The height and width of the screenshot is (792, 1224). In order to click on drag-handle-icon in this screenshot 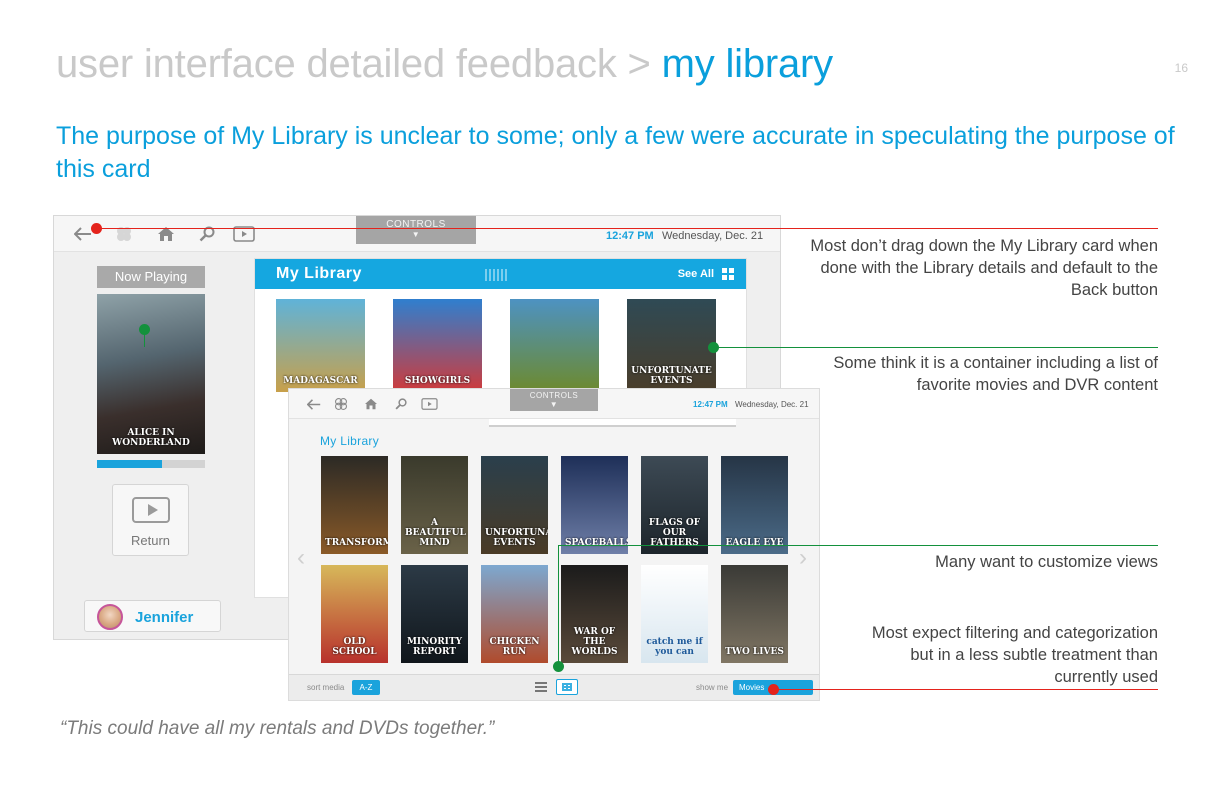, I will do `click(497, 275)`.